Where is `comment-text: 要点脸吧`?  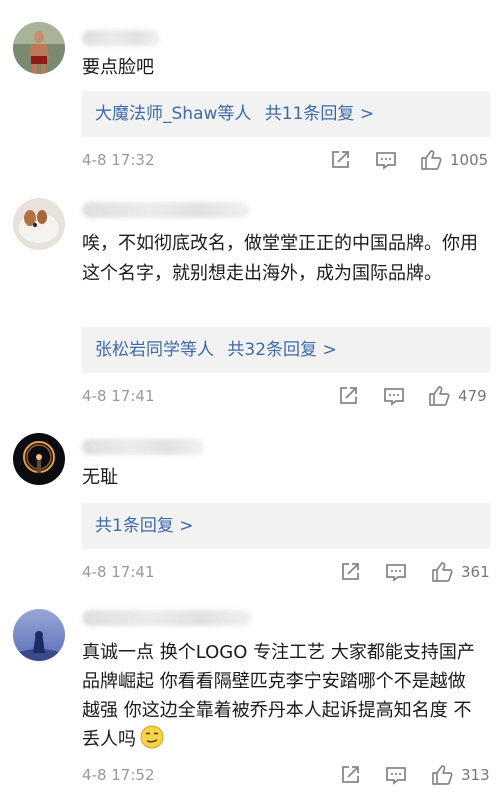 comment-text: 要点脸吧 is located at coordinates (118, 67).